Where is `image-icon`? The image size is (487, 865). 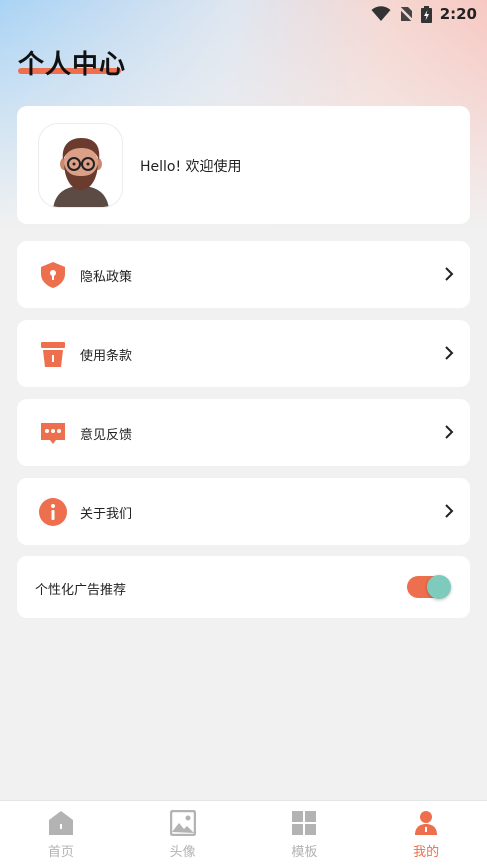 image-icon is located at coordinates (182, 823).